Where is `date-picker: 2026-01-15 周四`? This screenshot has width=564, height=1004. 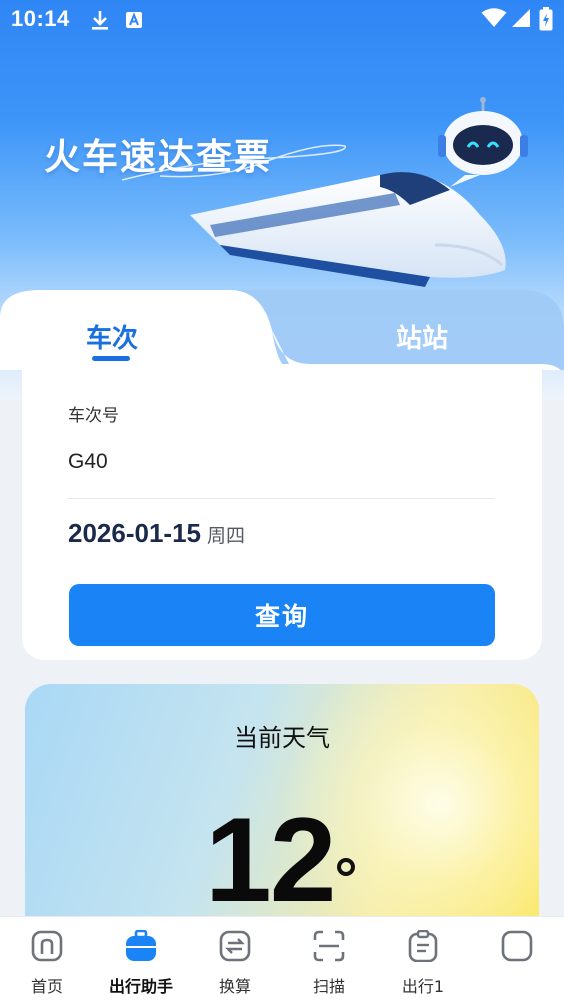 date-picker: 2026-01-15 周四 is located at coordinates (156, 533).